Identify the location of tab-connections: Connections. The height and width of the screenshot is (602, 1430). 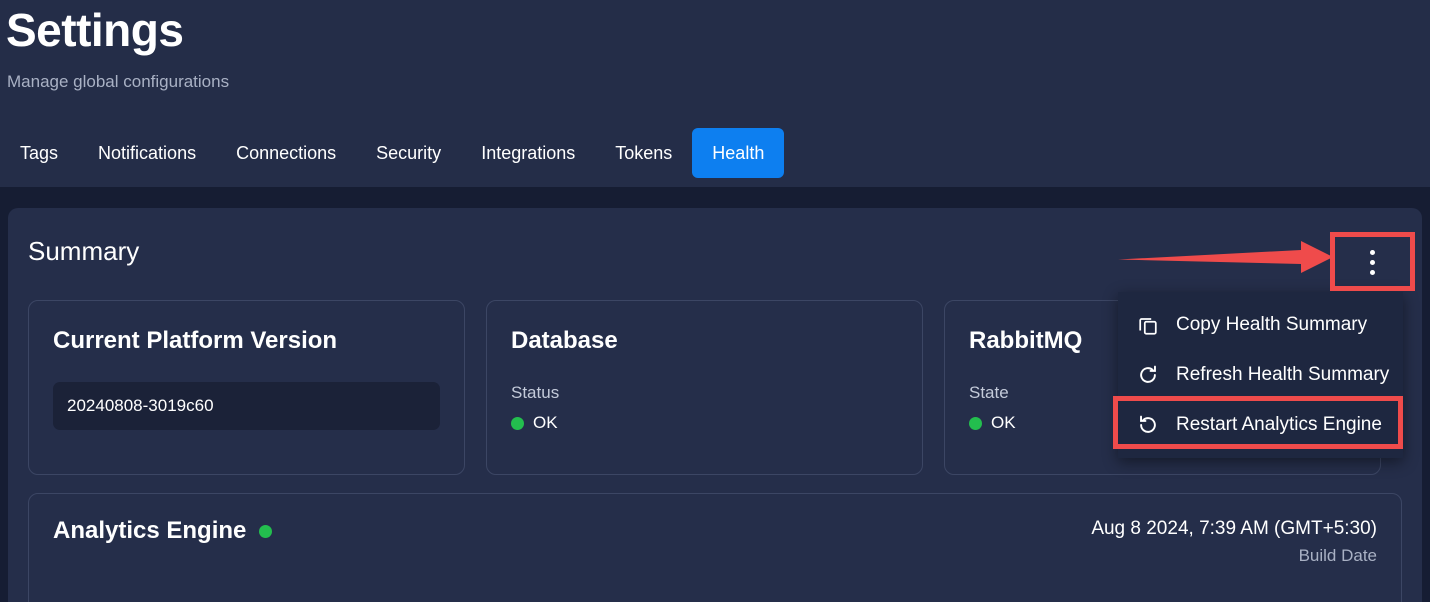
(286, 153).